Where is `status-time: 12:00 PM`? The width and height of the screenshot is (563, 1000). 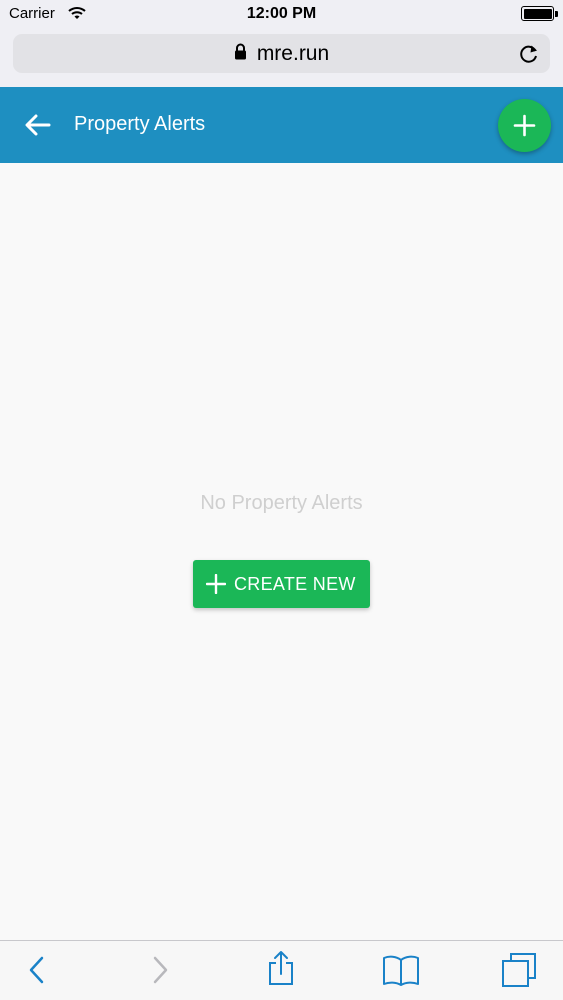 status-time: 12:00 PM is located at coordinates (281, 13).